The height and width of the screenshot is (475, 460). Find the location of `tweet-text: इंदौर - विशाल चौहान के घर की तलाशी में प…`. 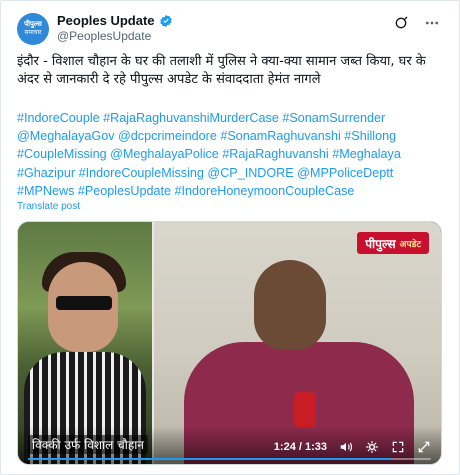

tweet-text: इंदौर - विशाल चौहान के घर की तलाशी में प… is located at coordinates (221, 70).